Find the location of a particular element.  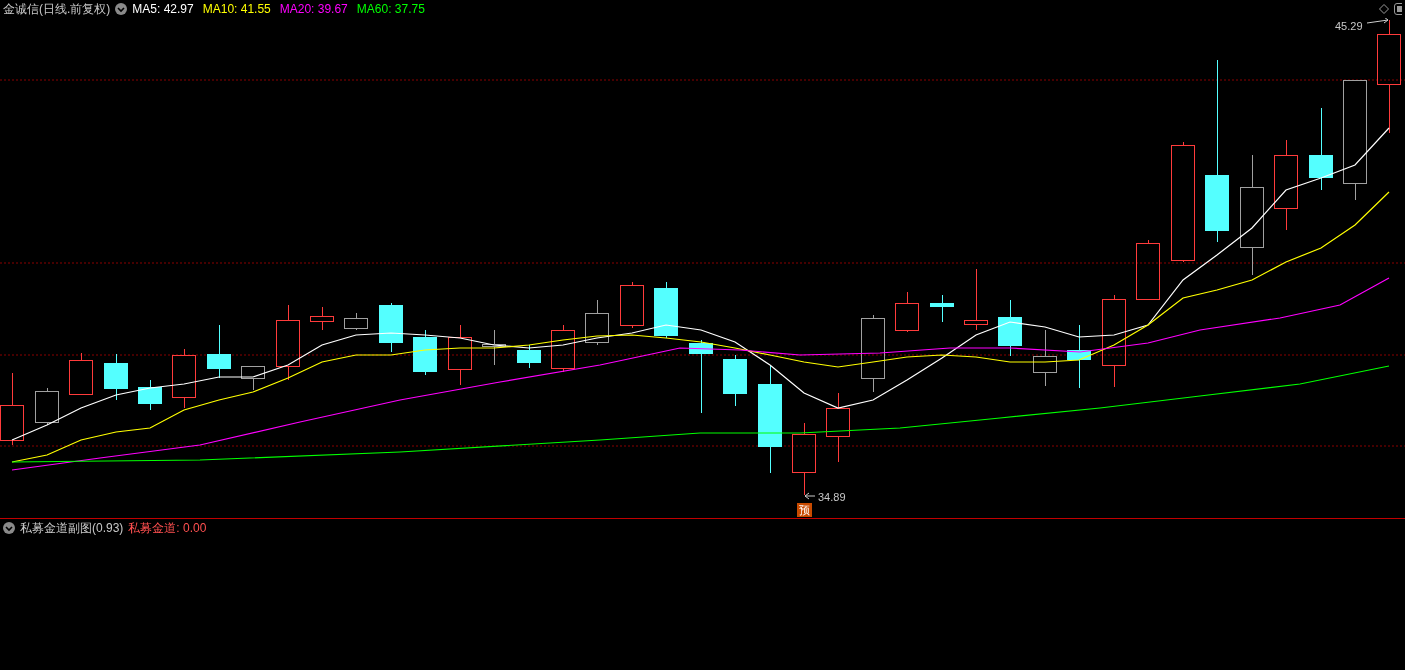

indicator-value: 私募金道: 0.00 is located at coordinates (167, 528).